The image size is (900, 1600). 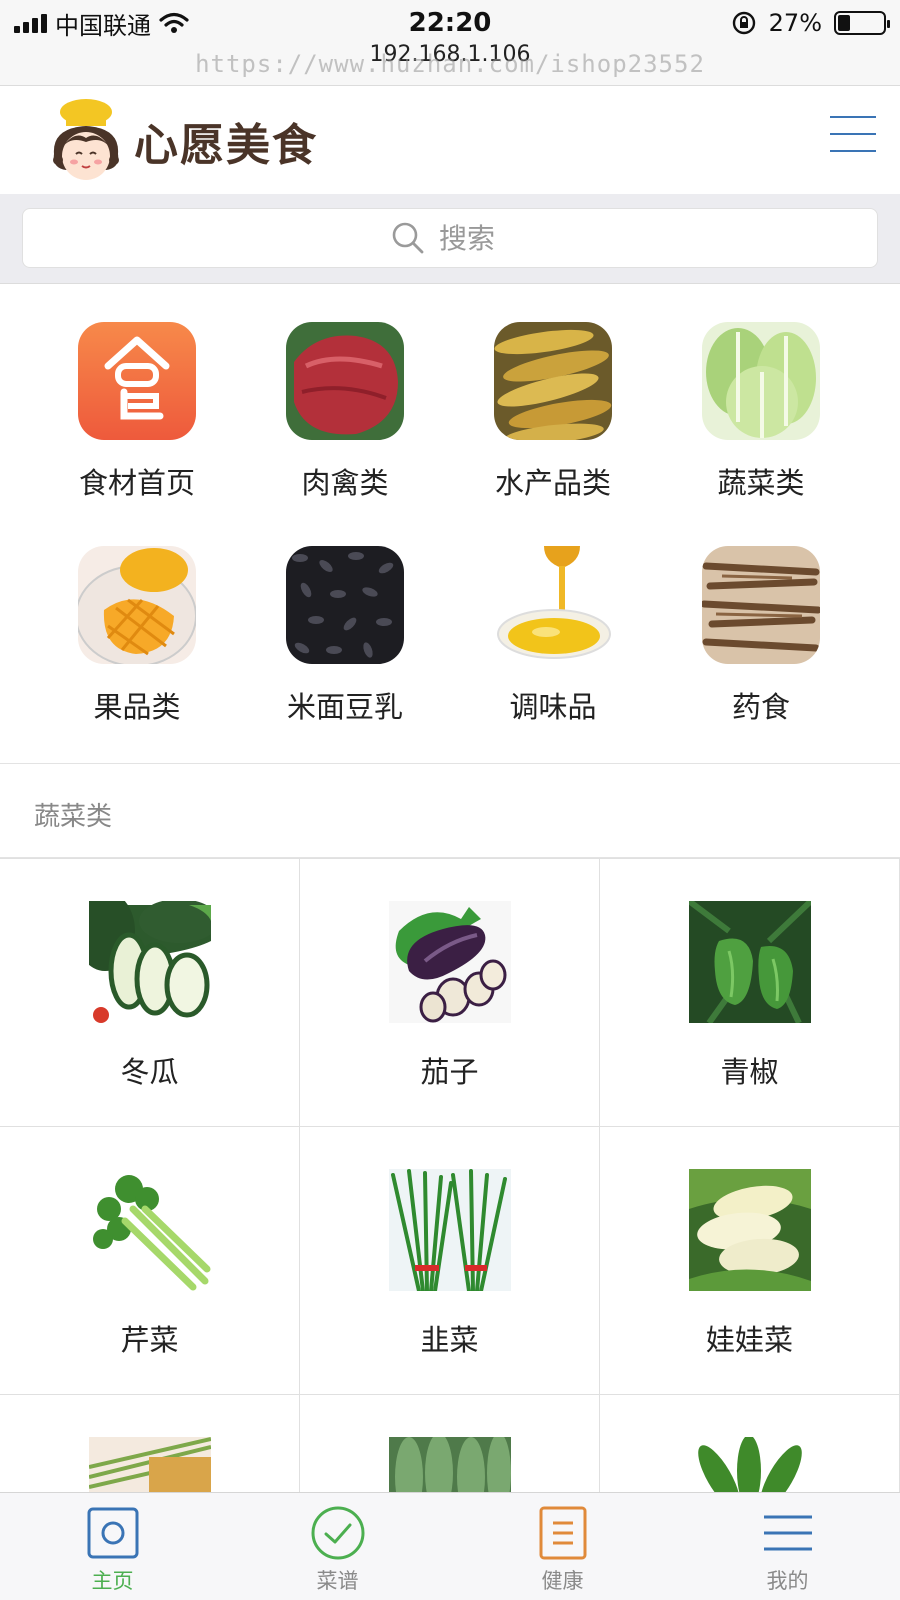 I want to click on fish-image, so click(x=553, y=381).